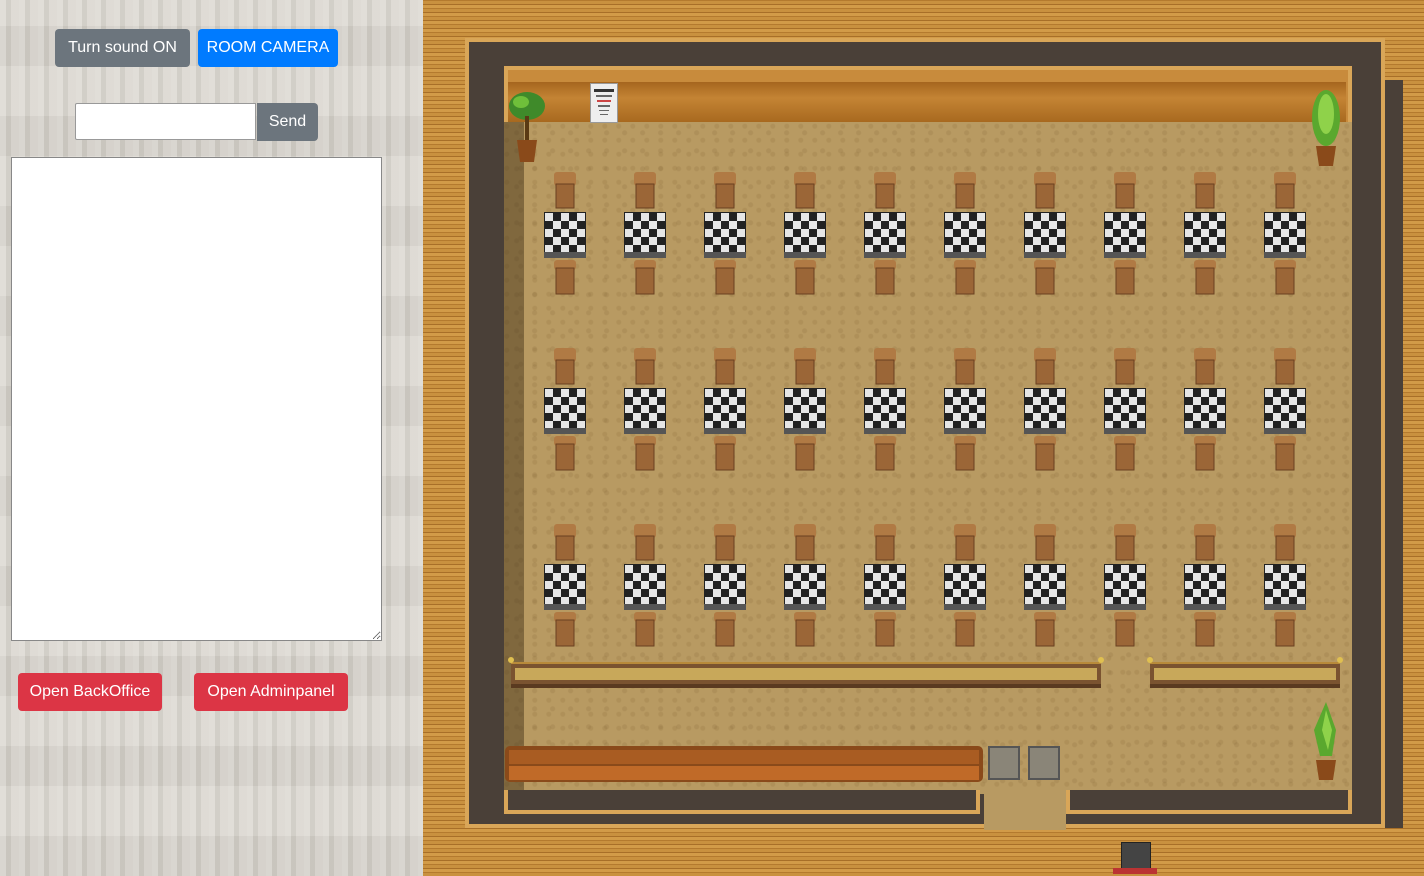  I want to click on sofa-icon, so click(744, 764).